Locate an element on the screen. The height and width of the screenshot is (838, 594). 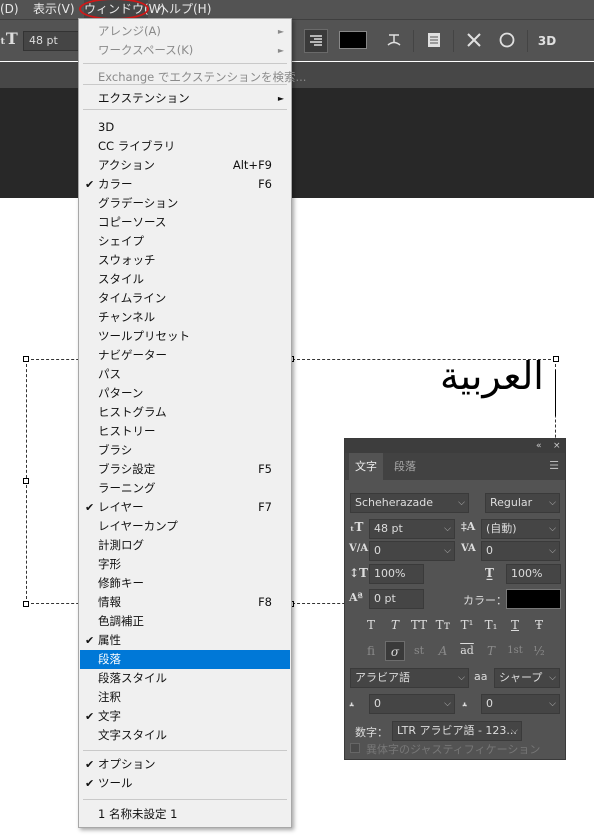
menu-item: ラーニング is located at coordinates (185, 488).